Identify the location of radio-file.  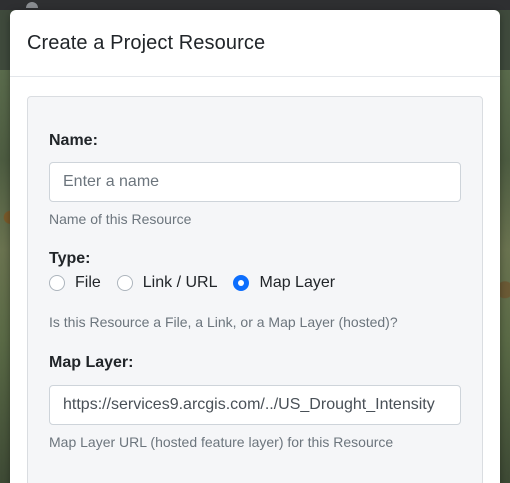
(57, 283).